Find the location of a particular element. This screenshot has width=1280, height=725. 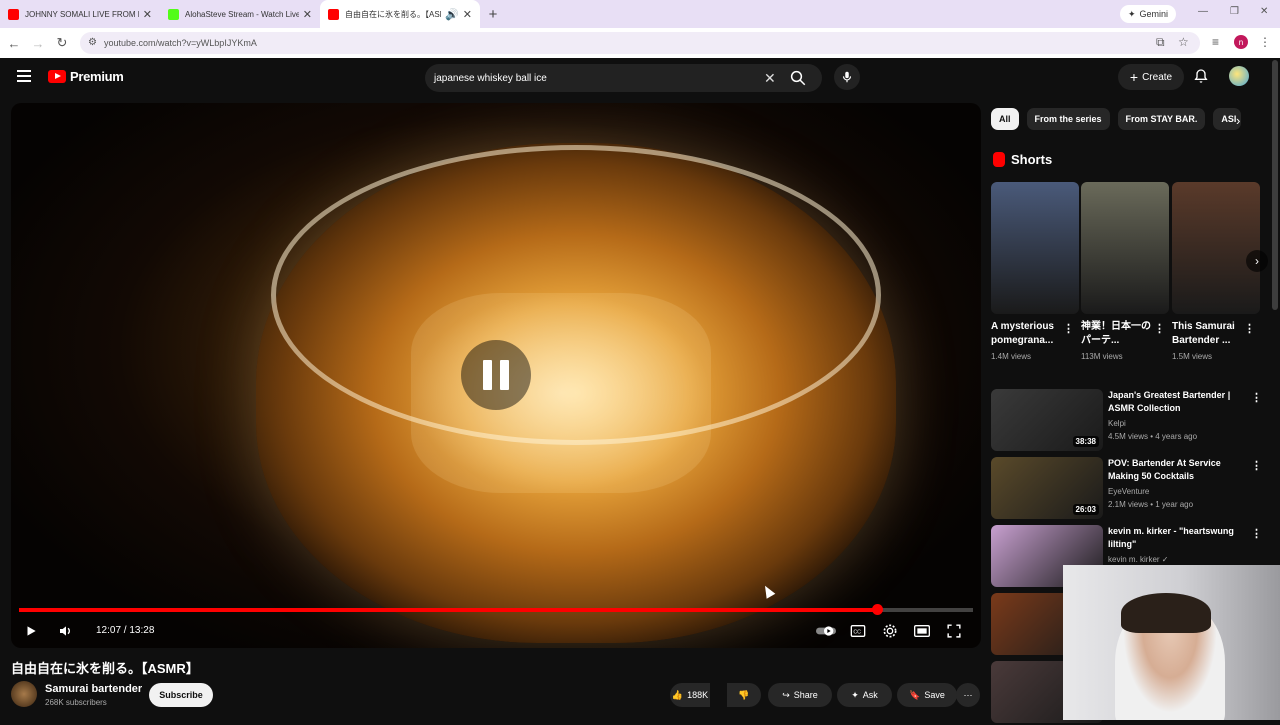

plus-icon: + is located at coordinates (1134, 77).